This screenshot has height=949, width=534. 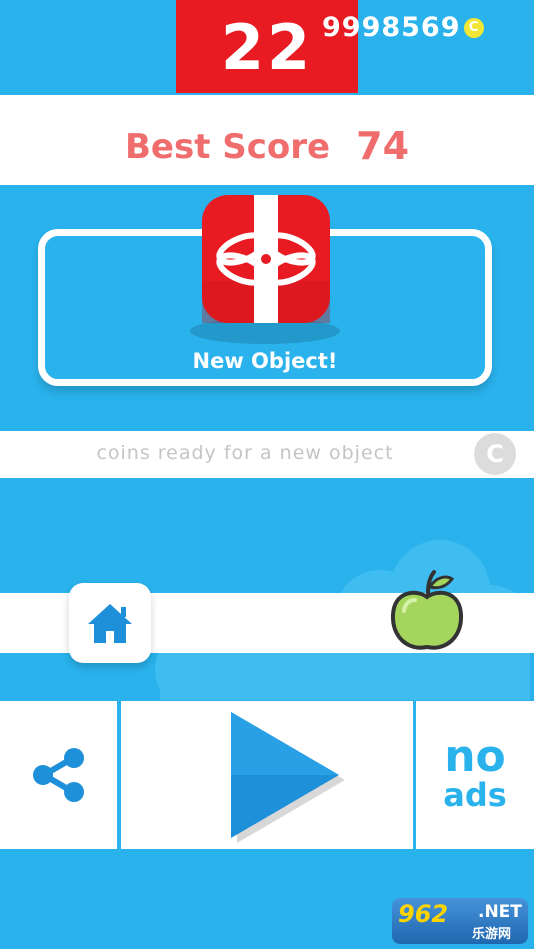 What do you see at coordinates (475, 756) in the screenshot?
I see `no-ads-label-top: no` at bounding box center [475, 756].